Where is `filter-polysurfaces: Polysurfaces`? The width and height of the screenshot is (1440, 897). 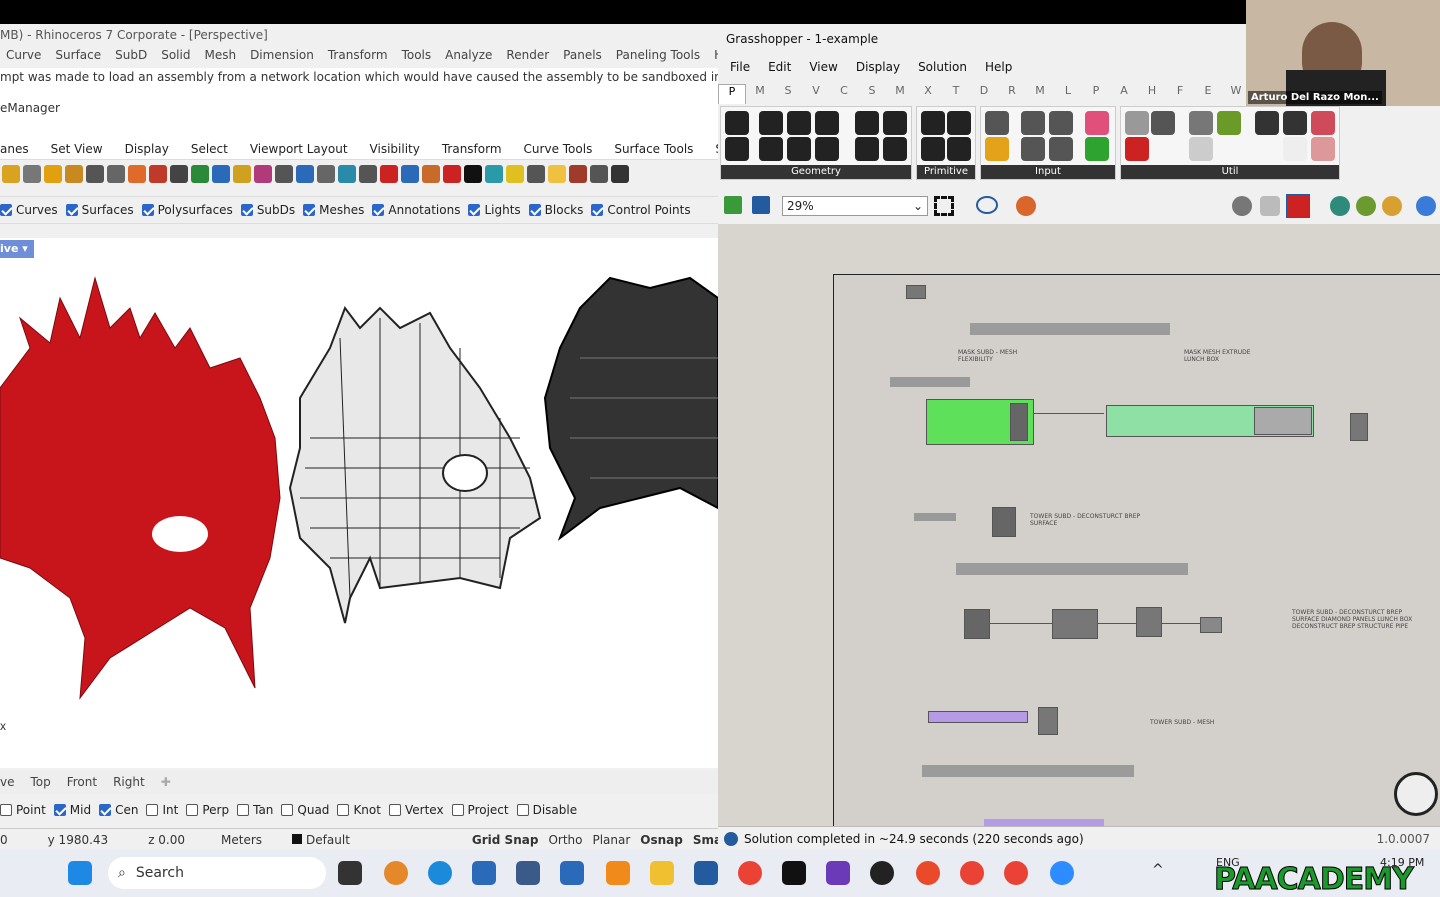 filter-polysurfaces: Polysurfaces is located at coordinates (187, 210).